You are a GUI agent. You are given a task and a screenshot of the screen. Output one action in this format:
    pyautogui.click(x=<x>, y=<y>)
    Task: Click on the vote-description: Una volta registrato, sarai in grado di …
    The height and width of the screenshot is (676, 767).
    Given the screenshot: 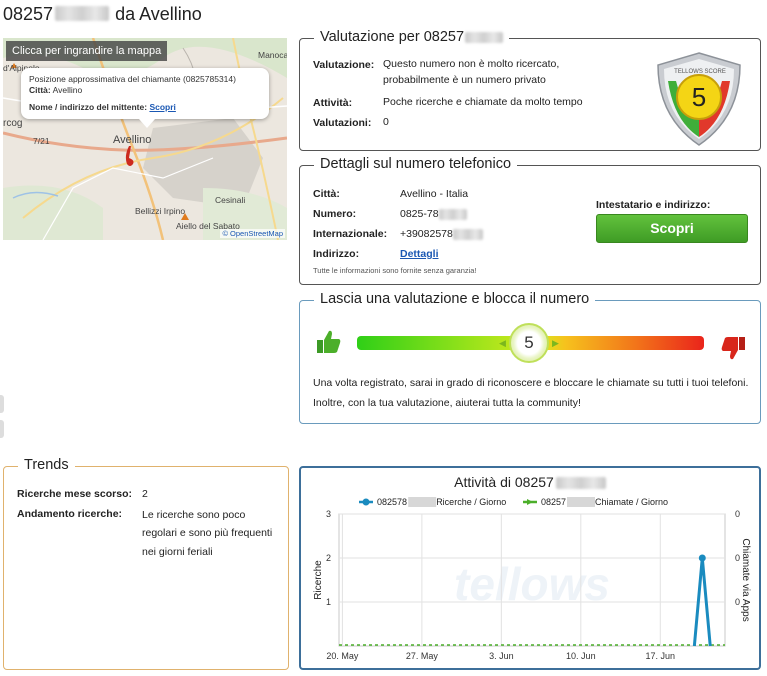 What is the action you would take?
    pyautogui.click(x=531, y=393)
    